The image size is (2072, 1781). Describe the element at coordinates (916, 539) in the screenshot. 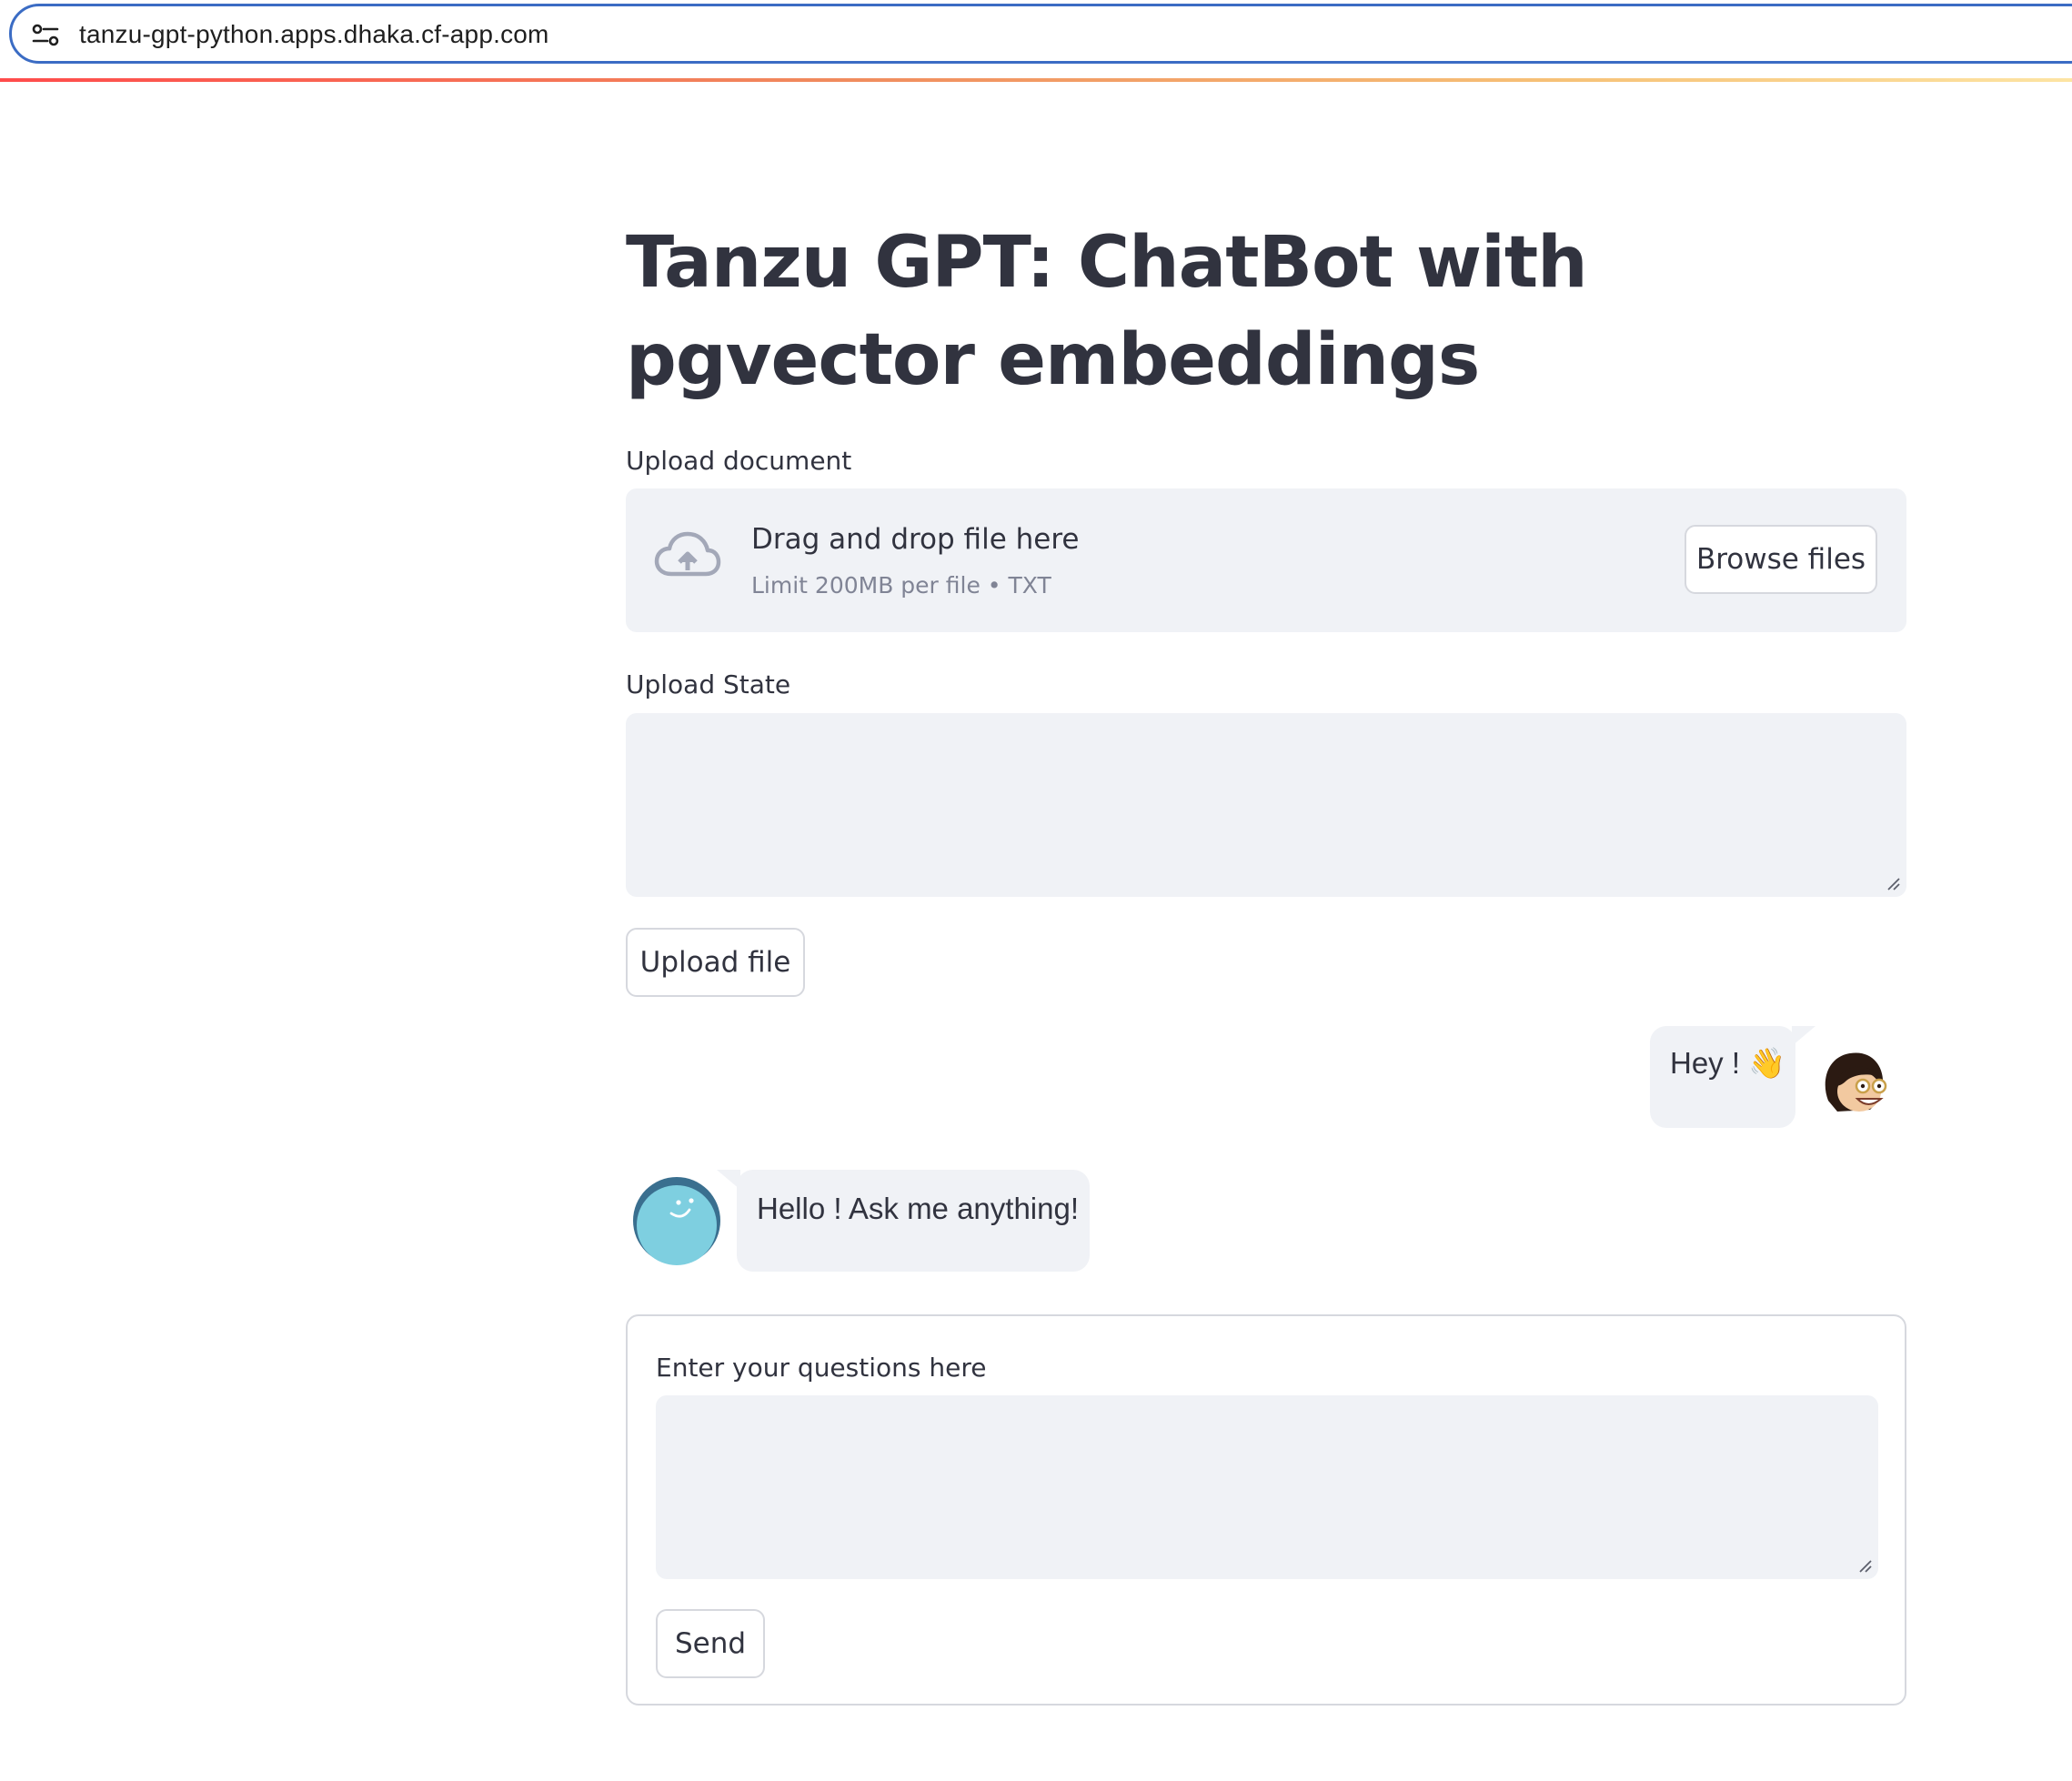

I see `dropzone-instruction: Drag and drop file here` at that location.